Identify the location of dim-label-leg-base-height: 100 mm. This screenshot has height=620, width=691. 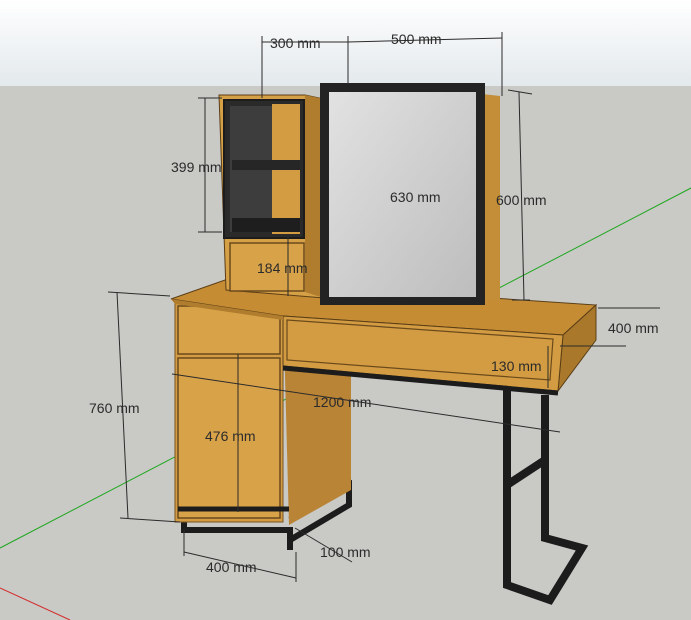
(345, 552).